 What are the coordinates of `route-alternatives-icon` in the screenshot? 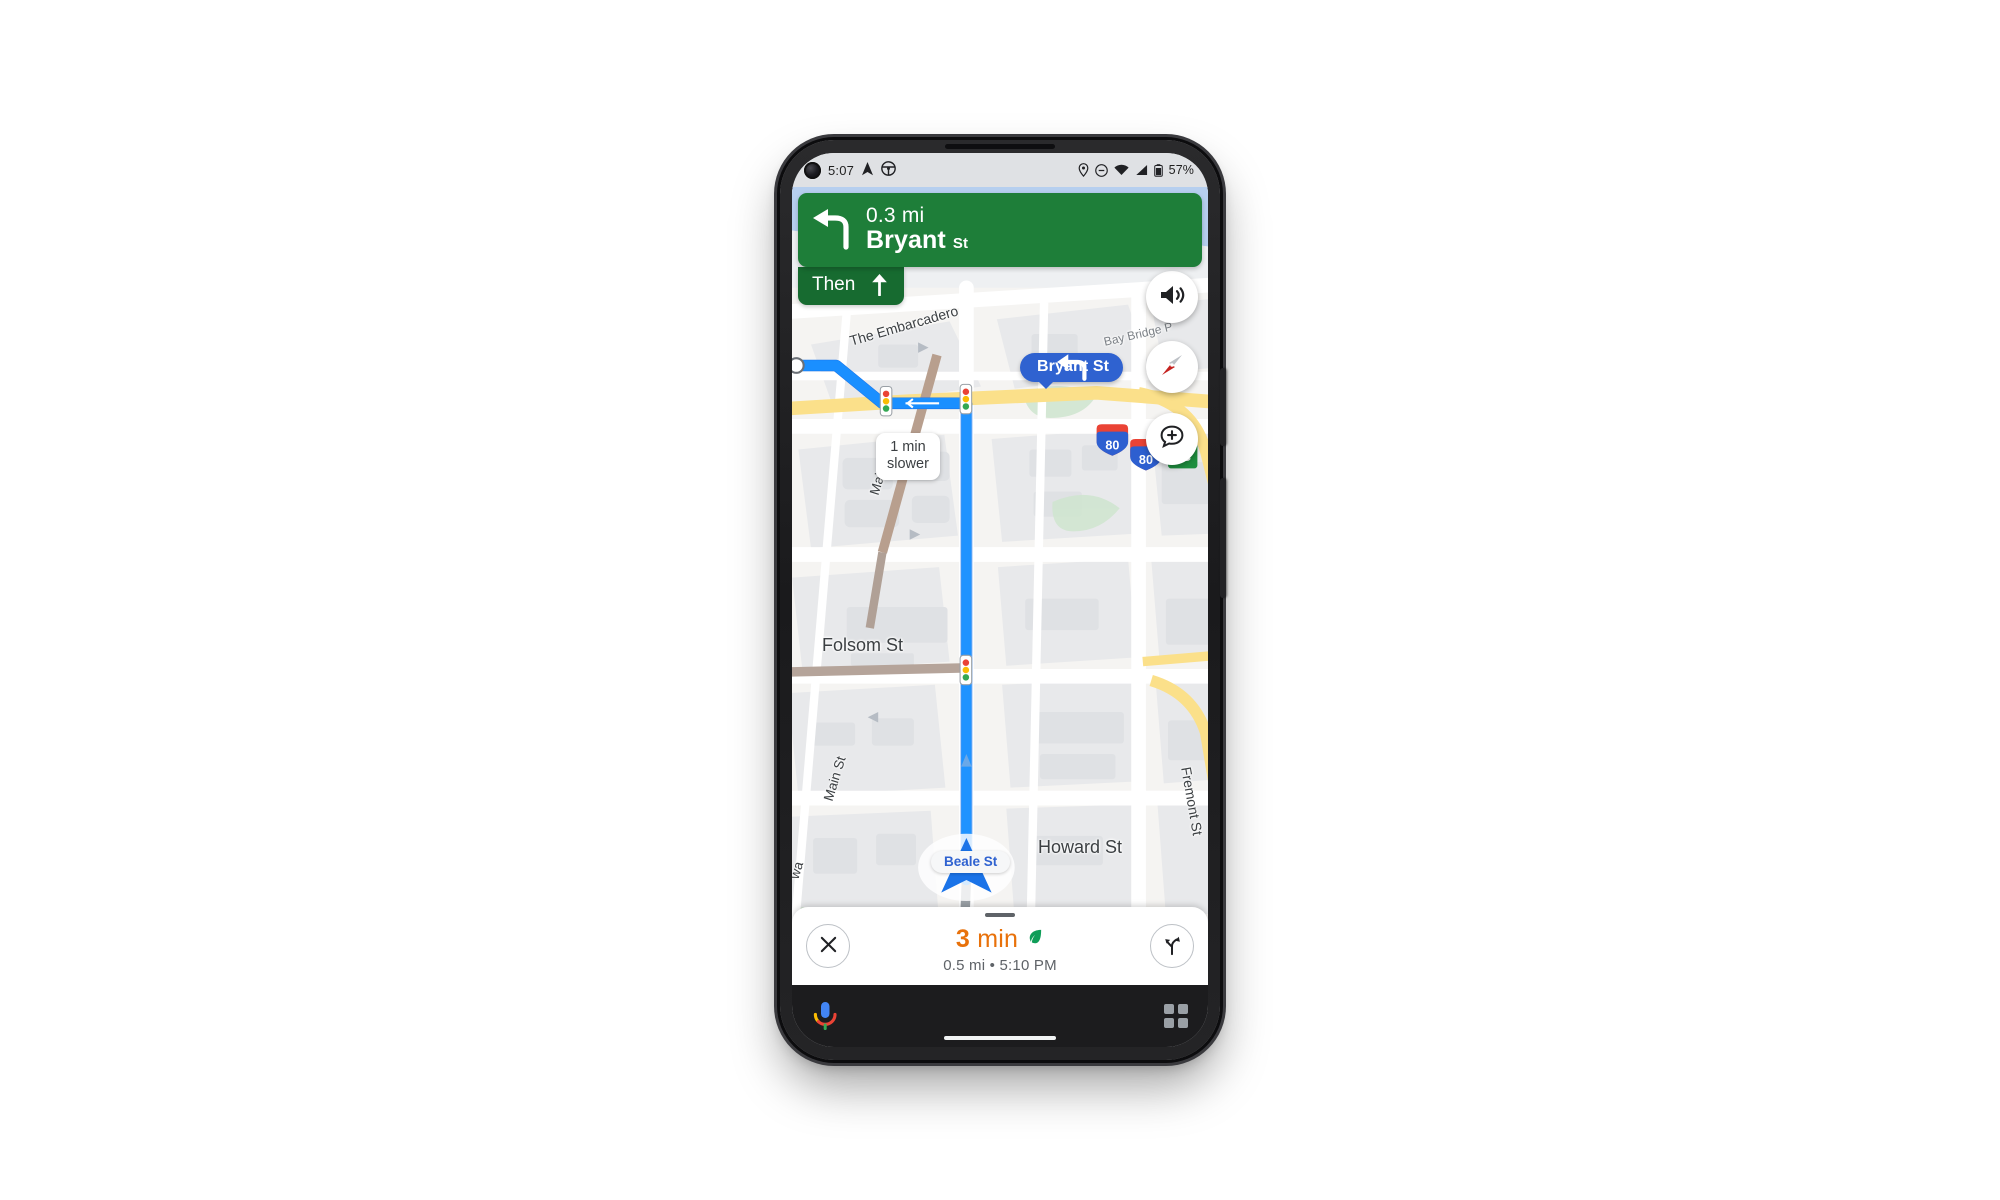 It's located at (1172, 946).